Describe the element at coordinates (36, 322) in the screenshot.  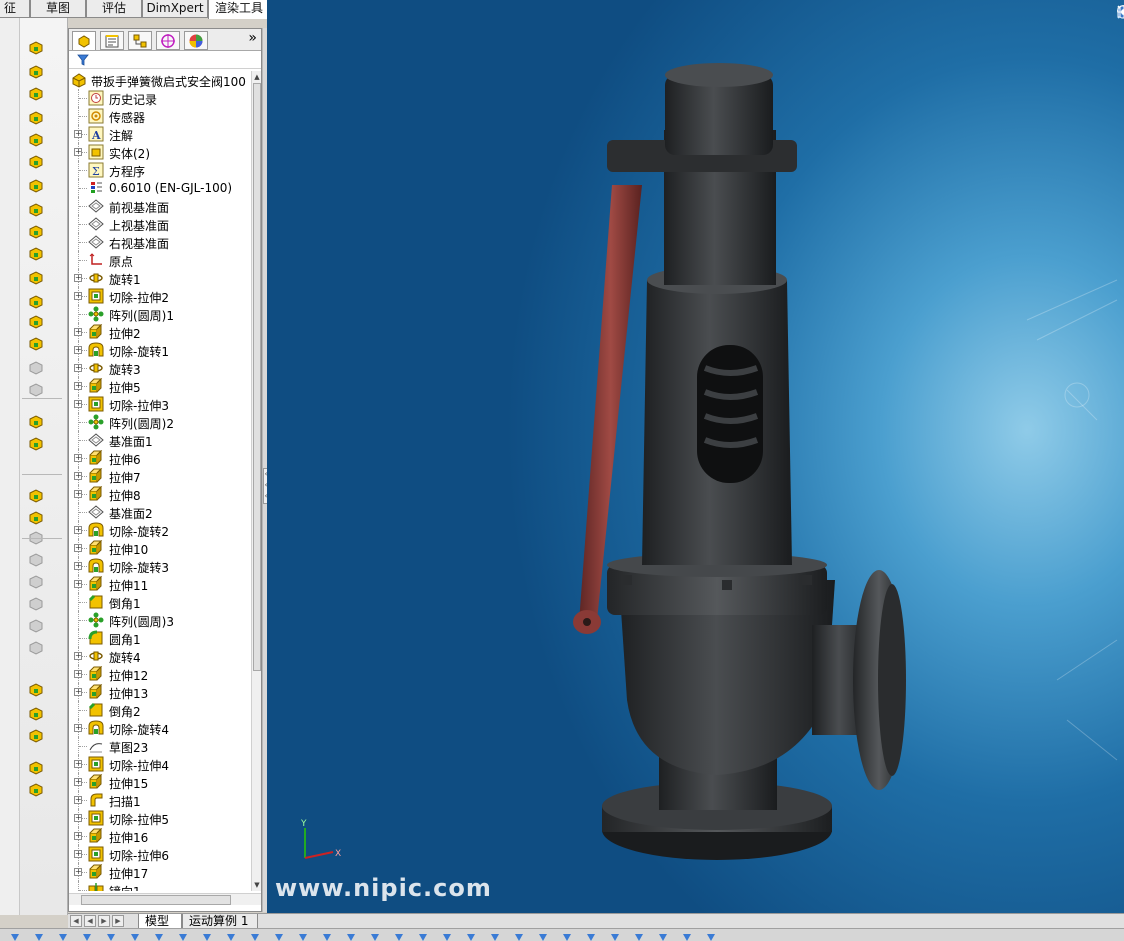
I see `rib-icon` at that location.